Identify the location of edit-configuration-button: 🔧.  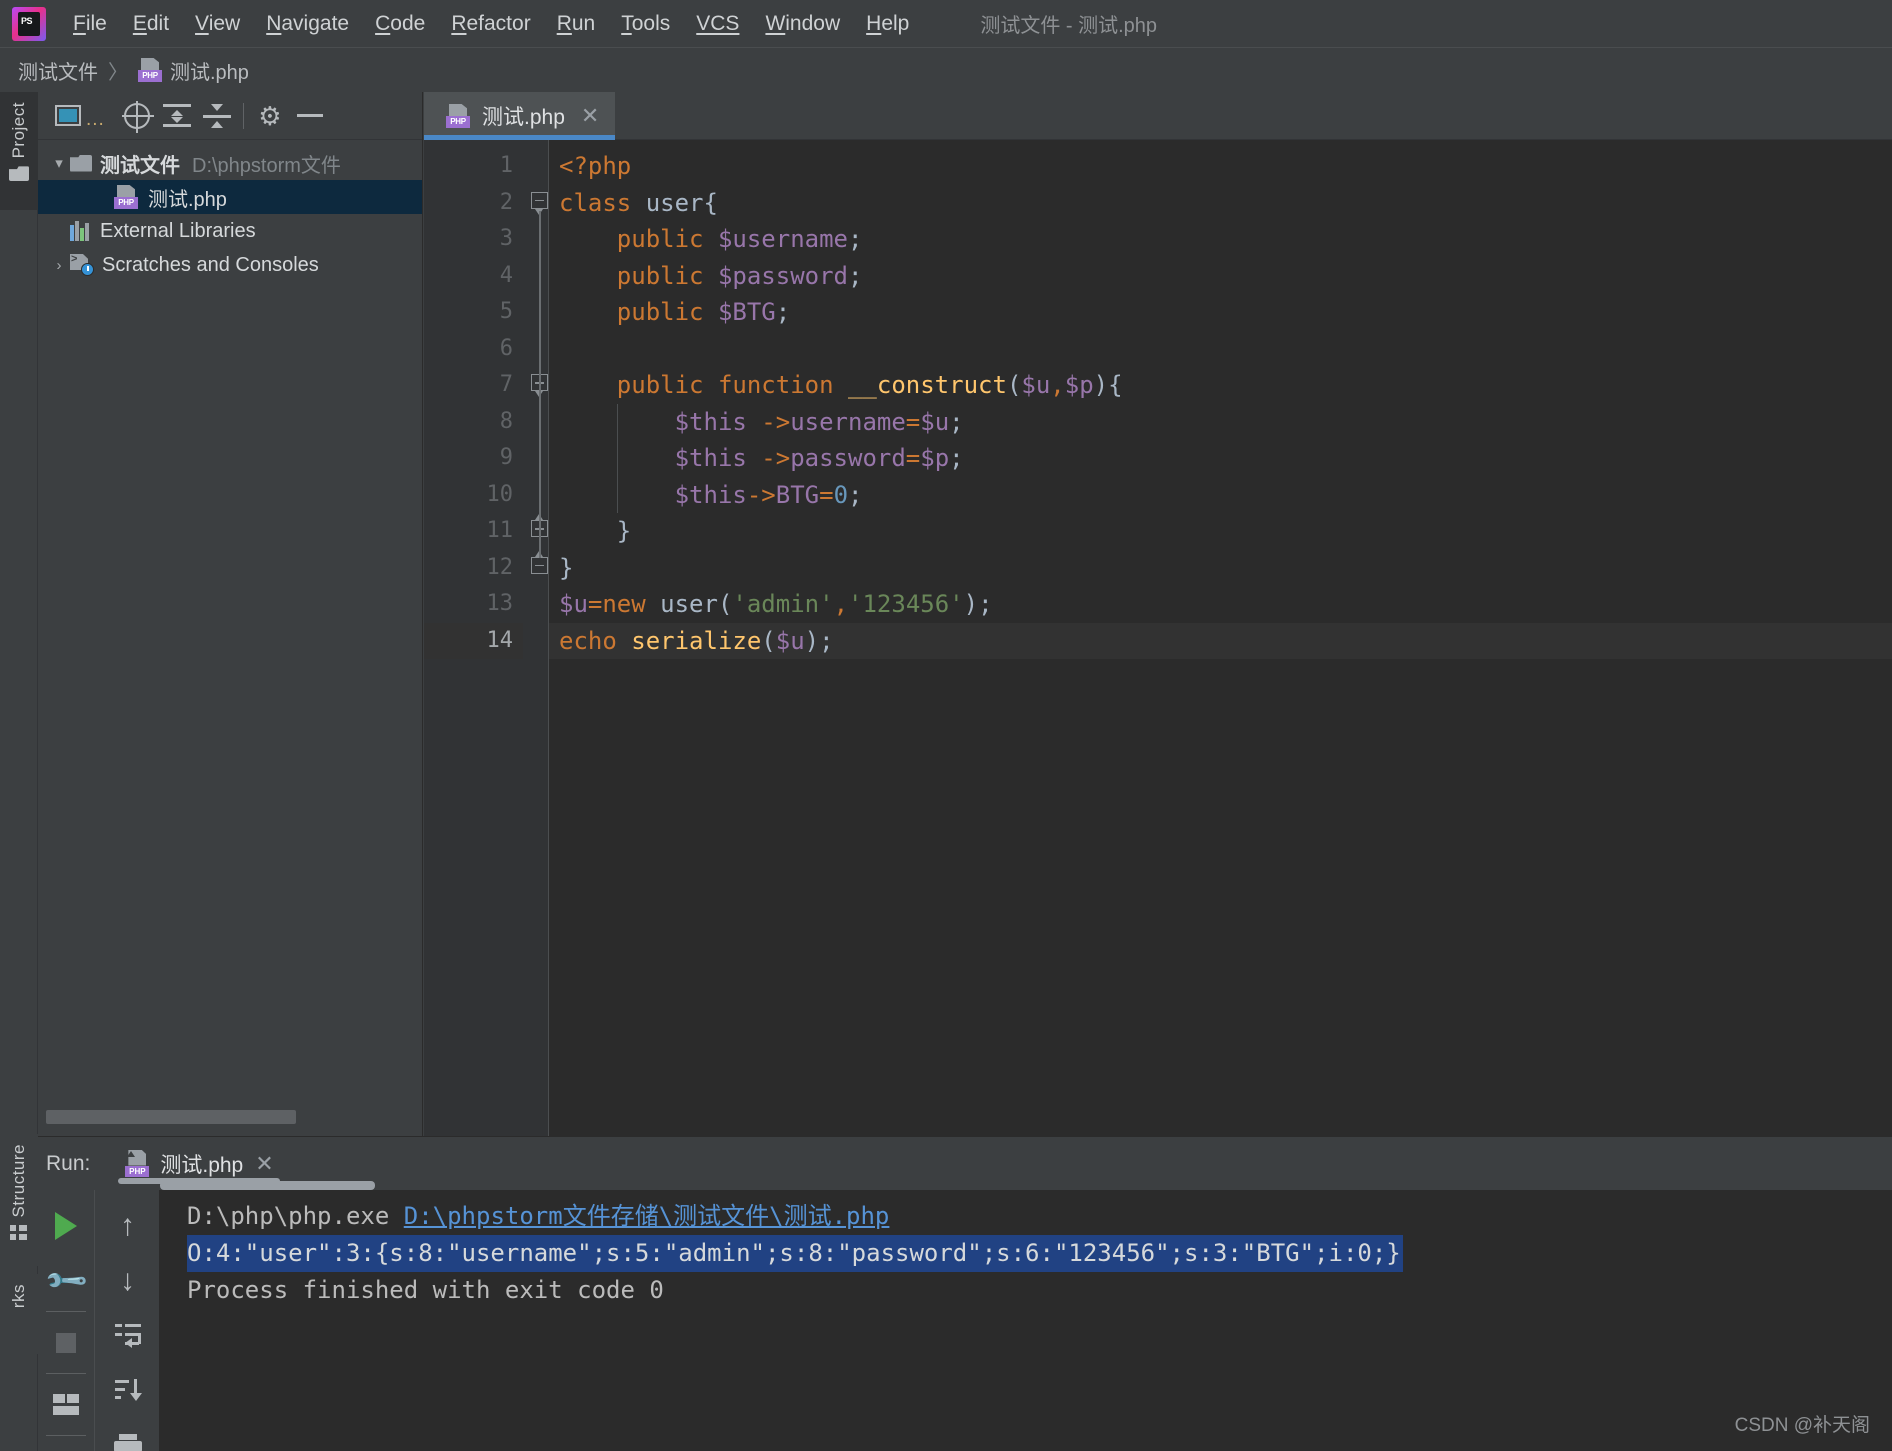
(66, 1280).